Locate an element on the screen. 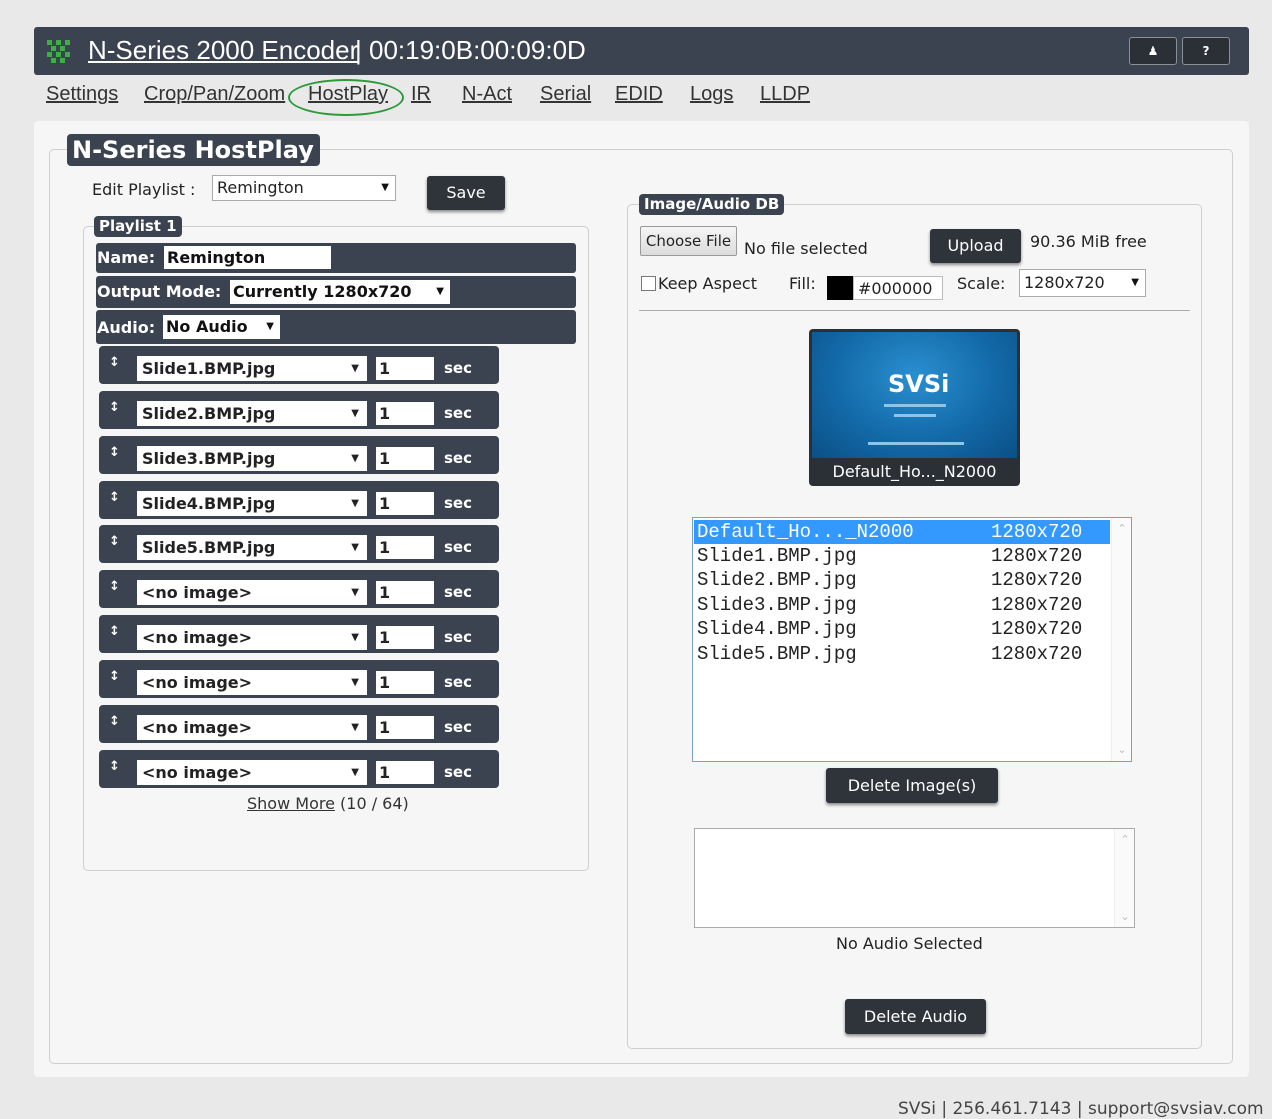 This screenshot has width=1272, height=1119. nav-lldp: LLDP is located at coordinates (785, 94).